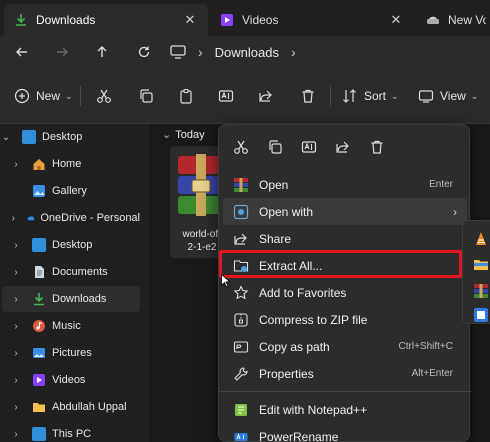 The image size is (490, 442). I want to click on group-header-today: ⌄ Today, so click(183, 134).